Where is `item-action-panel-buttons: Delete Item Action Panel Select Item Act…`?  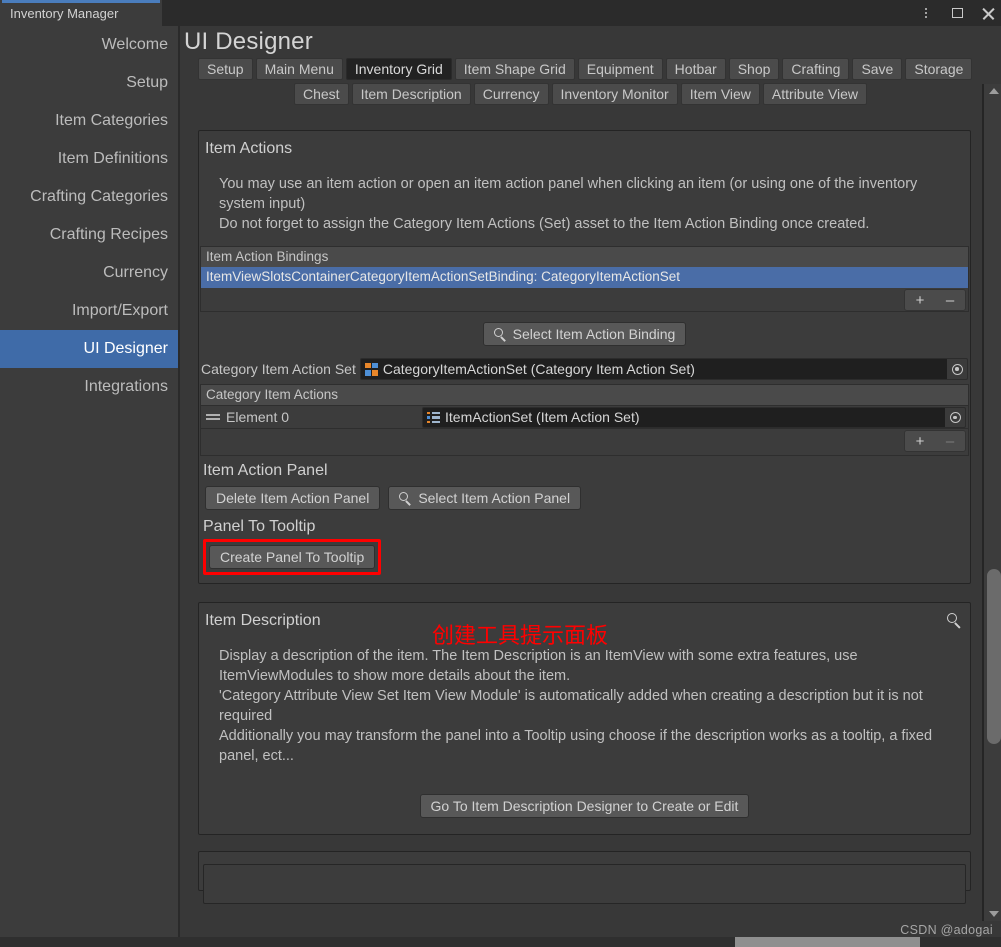
item-action-panel-buttons: Delete Item Action Panel Select Item Act… is located at coordinates (584, 498).